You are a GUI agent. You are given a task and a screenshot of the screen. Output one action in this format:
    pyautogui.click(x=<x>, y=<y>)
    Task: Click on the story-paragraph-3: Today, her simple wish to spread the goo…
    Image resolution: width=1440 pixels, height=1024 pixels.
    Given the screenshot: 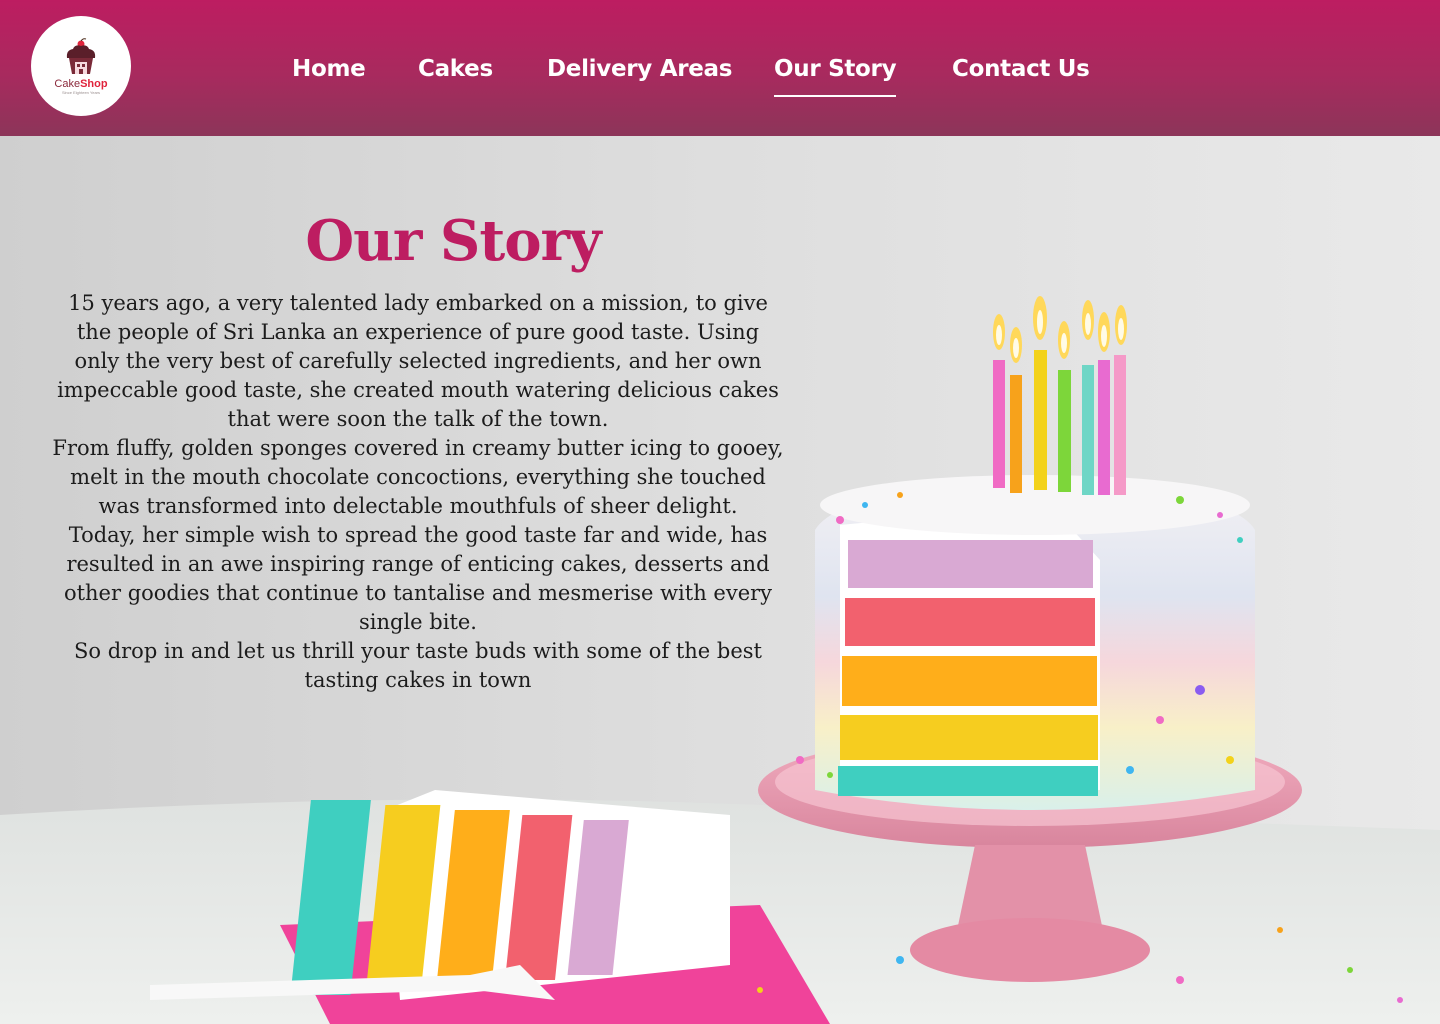 What is the action you would take?
    pyautogui.click(x=418, y=578)
    